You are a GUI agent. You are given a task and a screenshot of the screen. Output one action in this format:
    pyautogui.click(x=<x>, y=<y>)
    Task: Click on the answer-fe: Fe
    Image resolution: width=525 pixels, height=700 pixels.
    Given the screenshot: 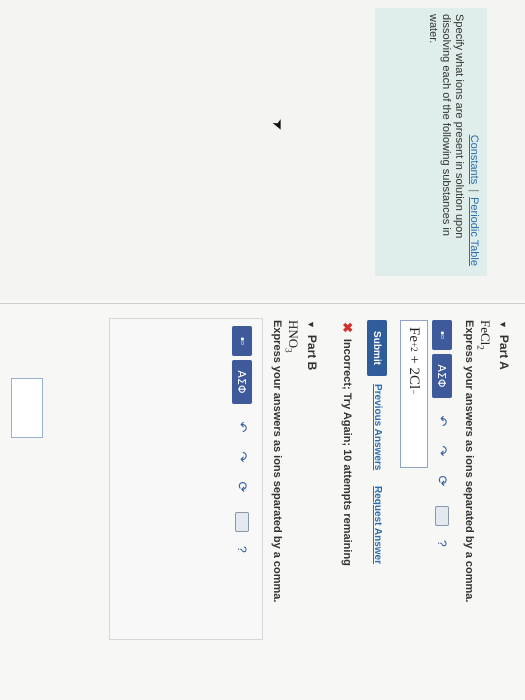 What is the action you would take?
    pyautogui.click(x=414, y=334)
    